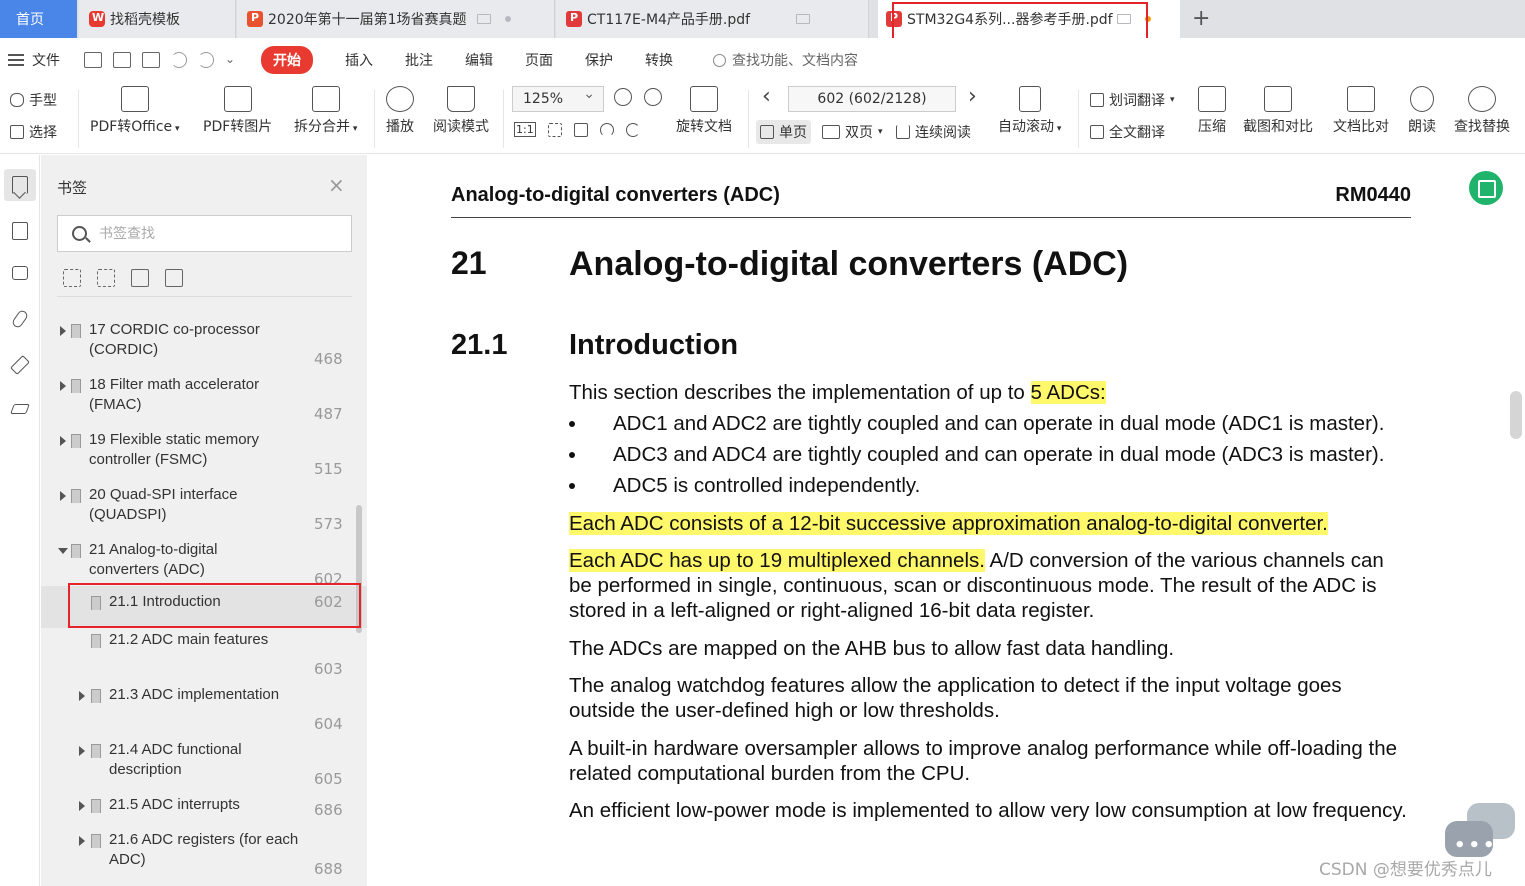 Image resolution: width=1525 pixels, height=886 pixels. I want to click on bookmark-item: 21.3 ADC implementation 604, so click(204, 710).